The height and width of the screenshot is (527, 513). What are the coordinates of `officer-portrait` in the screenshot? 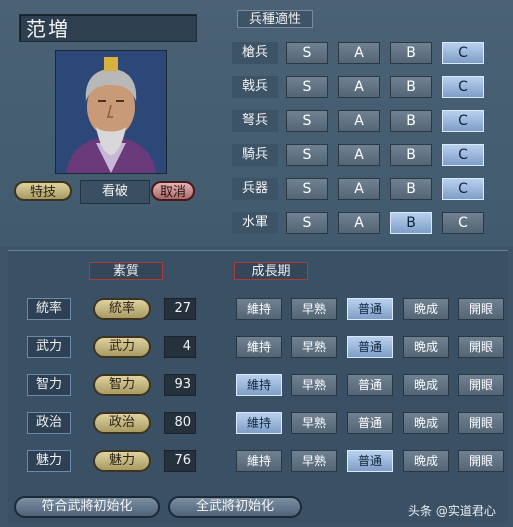 It's located at (111, 112).